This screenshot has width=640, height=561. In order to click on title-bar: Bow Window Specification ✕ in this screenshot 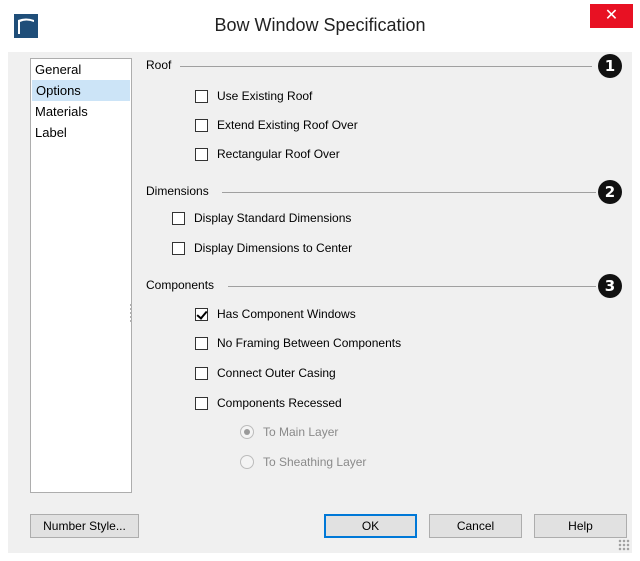, I will do `click(320, 26)`.